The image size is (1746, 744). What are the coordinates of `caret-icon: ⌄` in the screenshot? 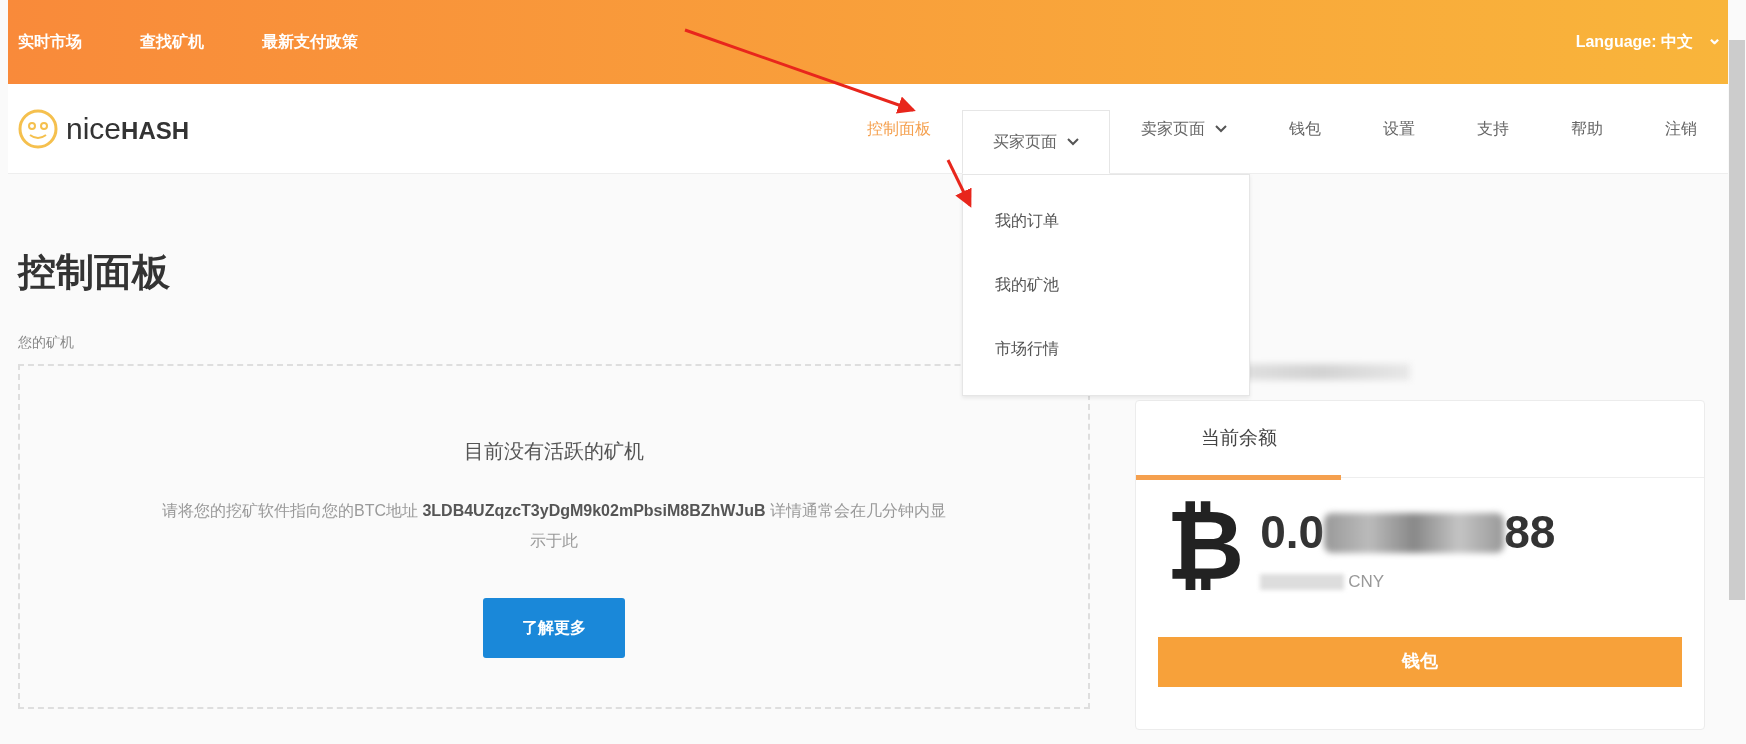 It's located at (1714, 38).